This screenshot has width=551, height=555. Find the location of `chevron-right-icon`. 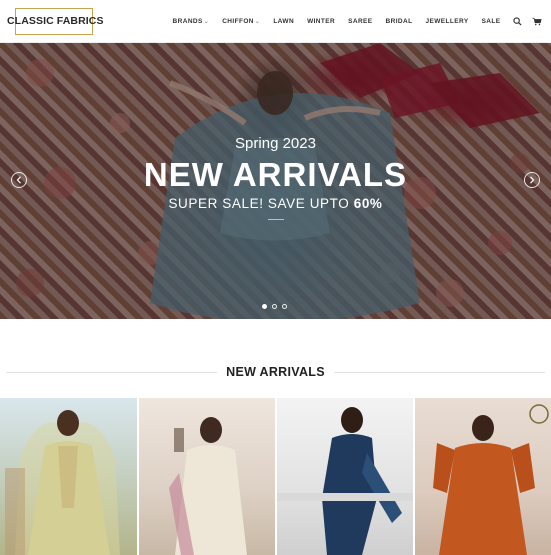

chevron-right-icon is located at coordinates (532, 180).